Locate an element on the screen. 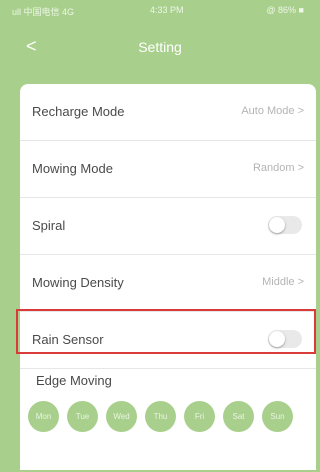 Image resolution: width=320 pixels, height=472 pixels. status-bar: ull 中国电信 4G 4:33 PM @ 86% ■ is located at coordinates (160, 11).